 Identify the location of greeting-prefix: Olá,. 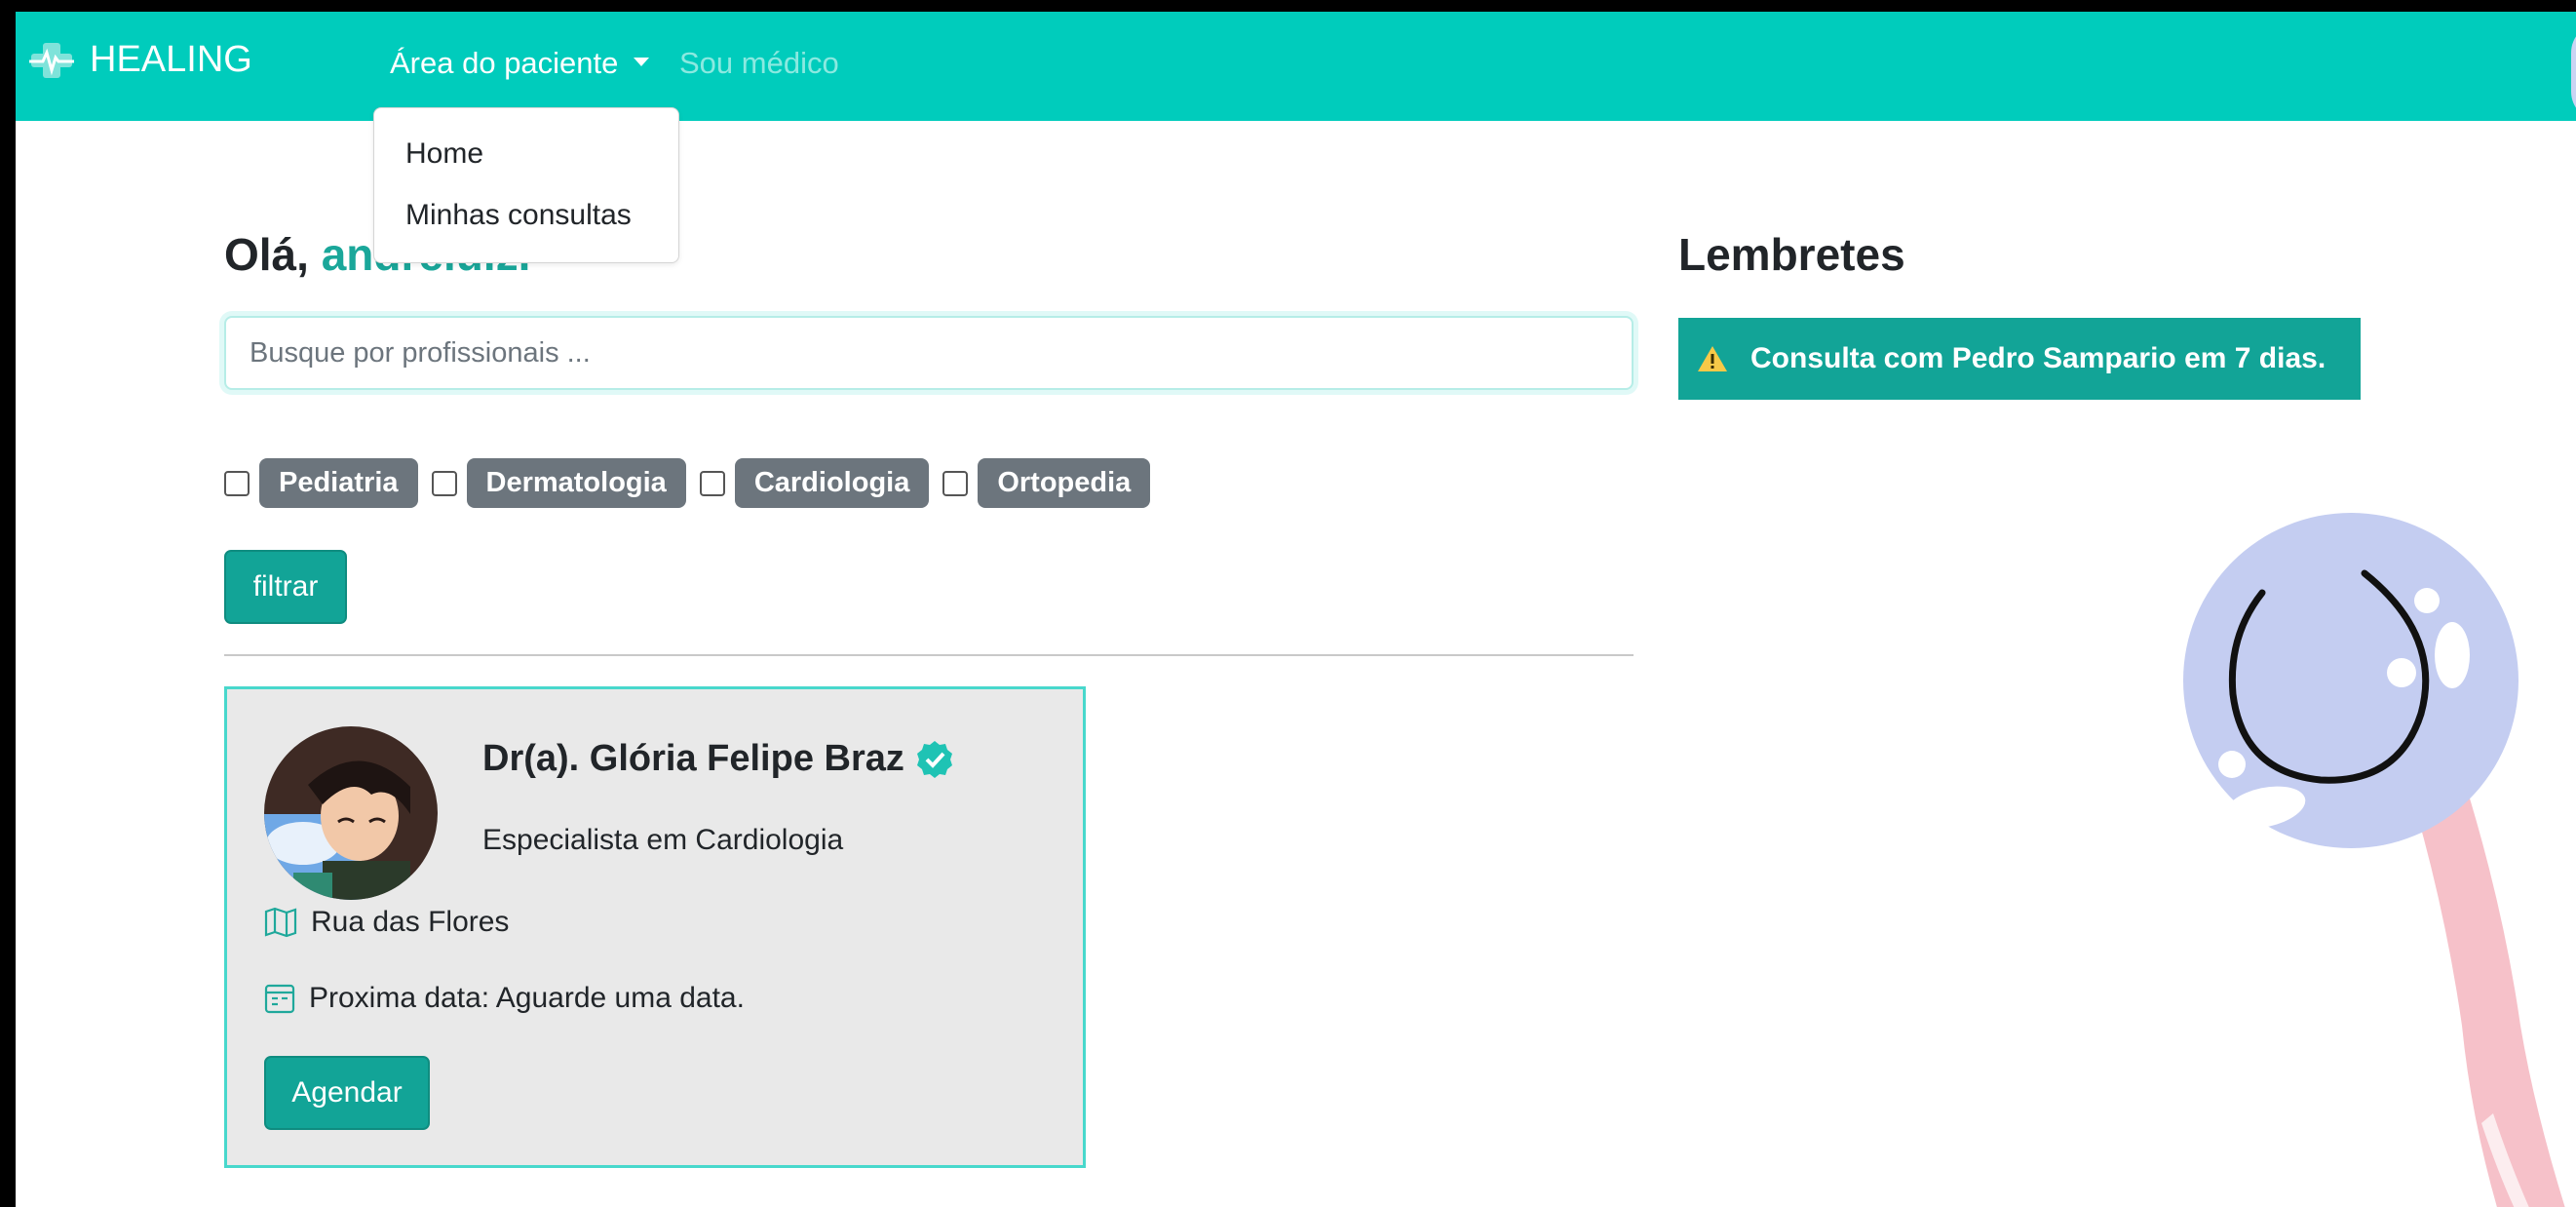
(266, 255).